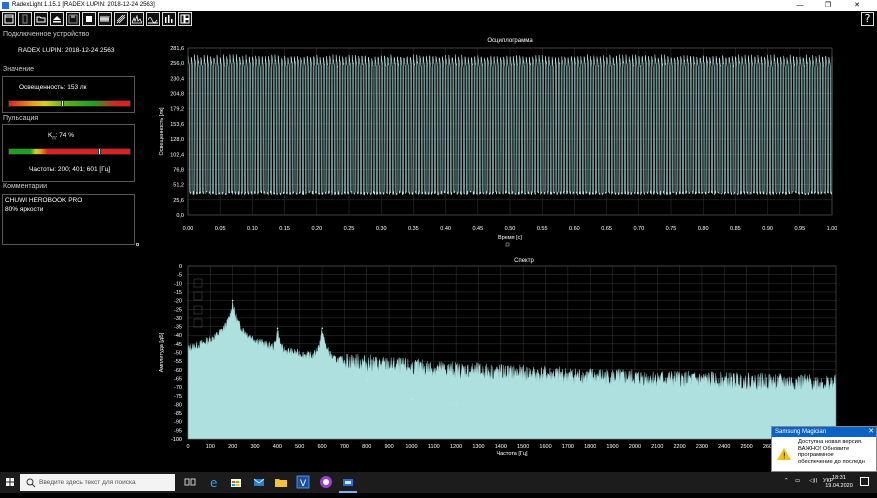  I want to click on x-tick-label: 1400, so click(501, 447).